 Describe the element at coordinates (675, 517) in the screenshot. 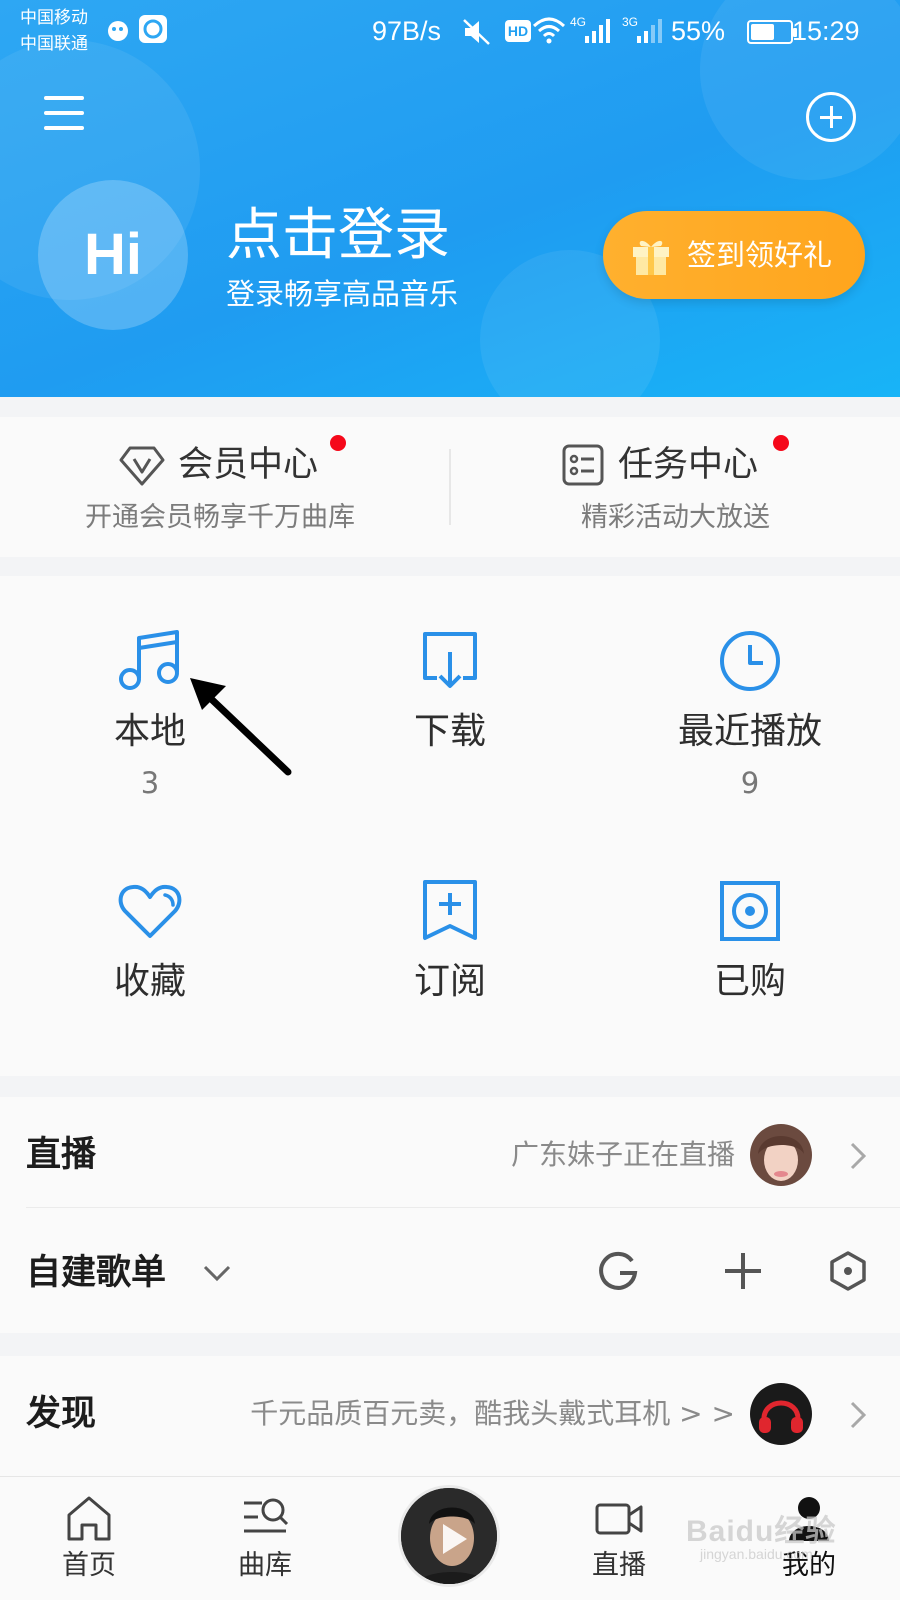

I see `task-center-subtitle: 精彩活动大放送` at that location.